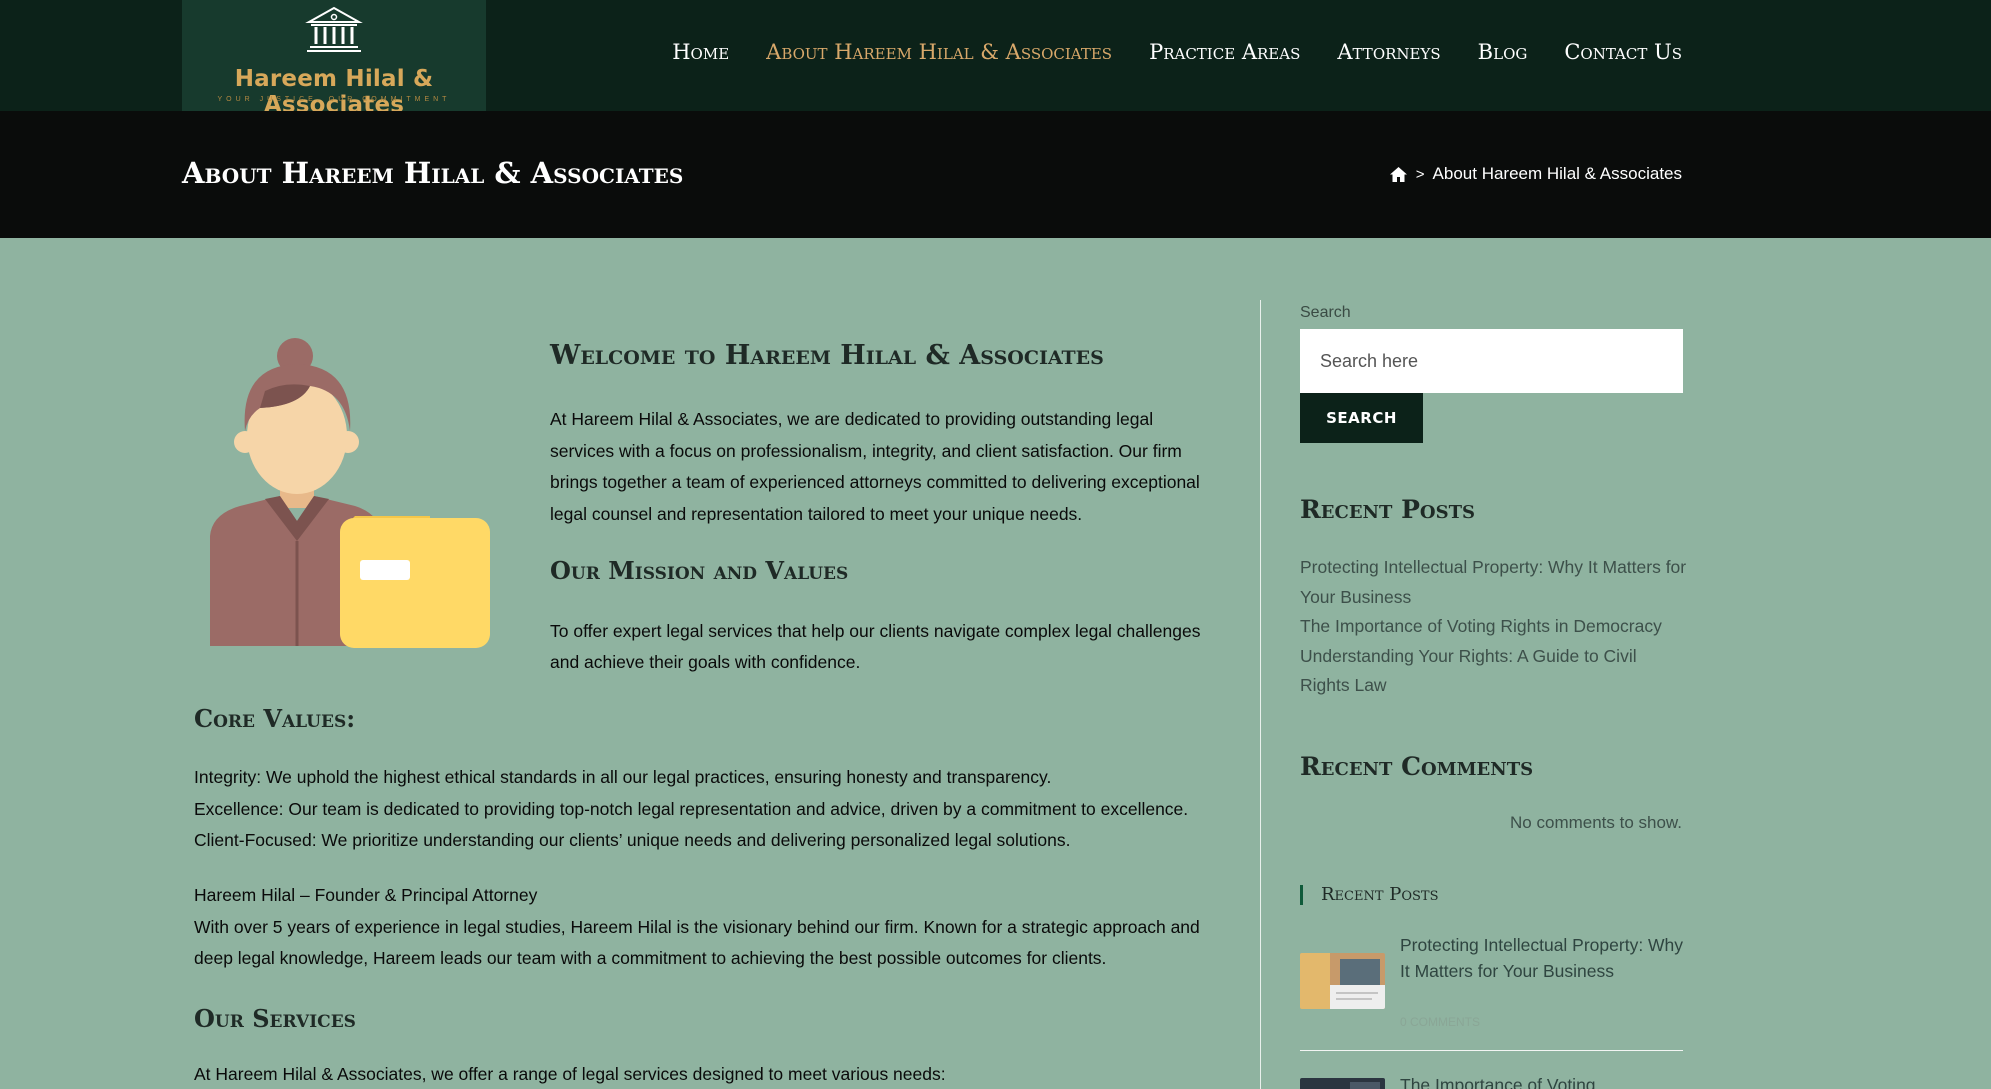  I want to click on core-values-heading: Core Values:, so click(275, 718).